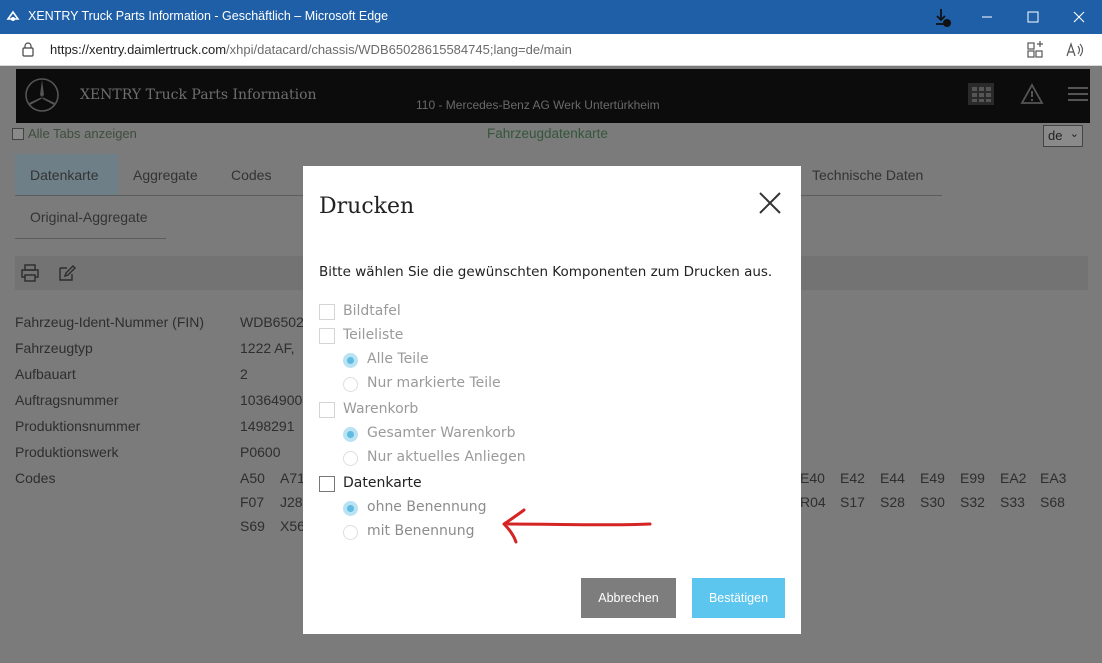 This screenshot has height=663, width=1102. I want to click on code-item: S32, so click(972, 502).